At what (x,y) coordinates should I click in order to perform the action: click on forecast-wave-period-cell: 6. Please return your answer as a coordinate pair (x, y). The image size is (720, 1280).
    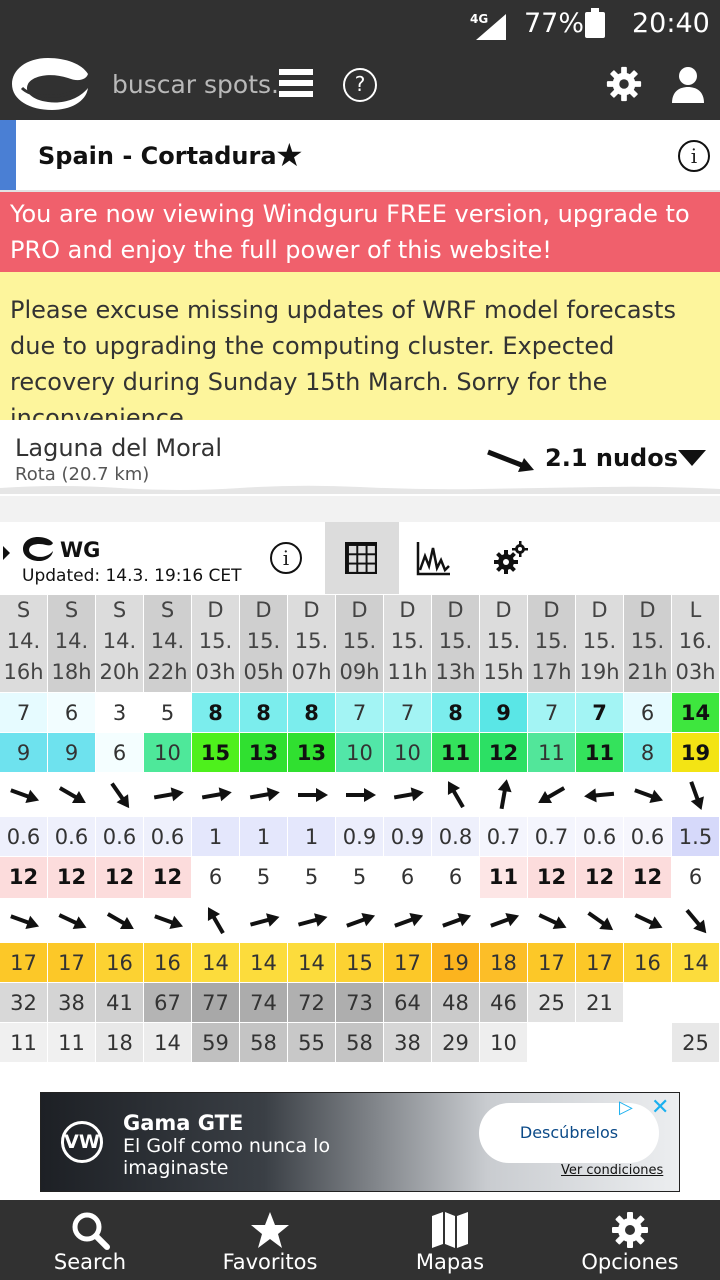
    Looking at the image, I should click on (695, 877).